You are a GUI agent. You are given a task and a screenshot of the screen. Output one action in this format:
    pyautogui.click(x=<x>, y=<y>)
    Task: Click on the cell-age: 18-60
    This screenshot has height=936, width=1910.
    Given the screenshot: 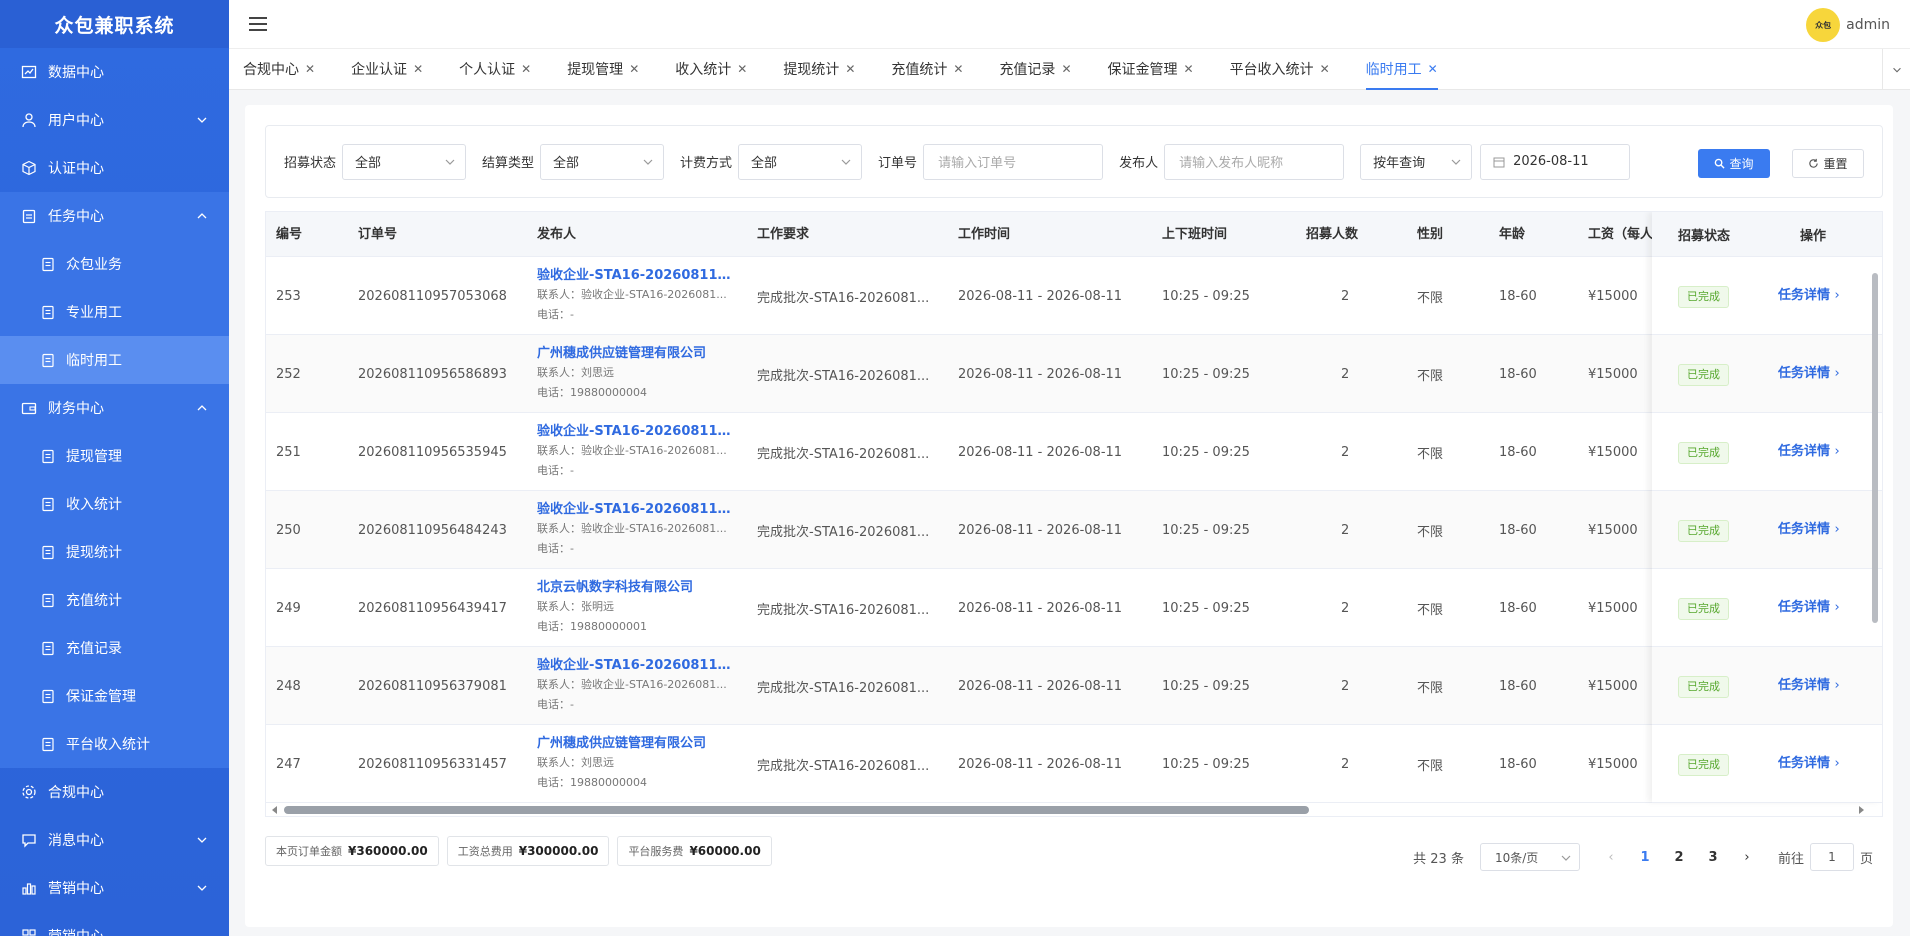 What is the action you would take?
    pyautogui.click(x=1518, y=452)
    